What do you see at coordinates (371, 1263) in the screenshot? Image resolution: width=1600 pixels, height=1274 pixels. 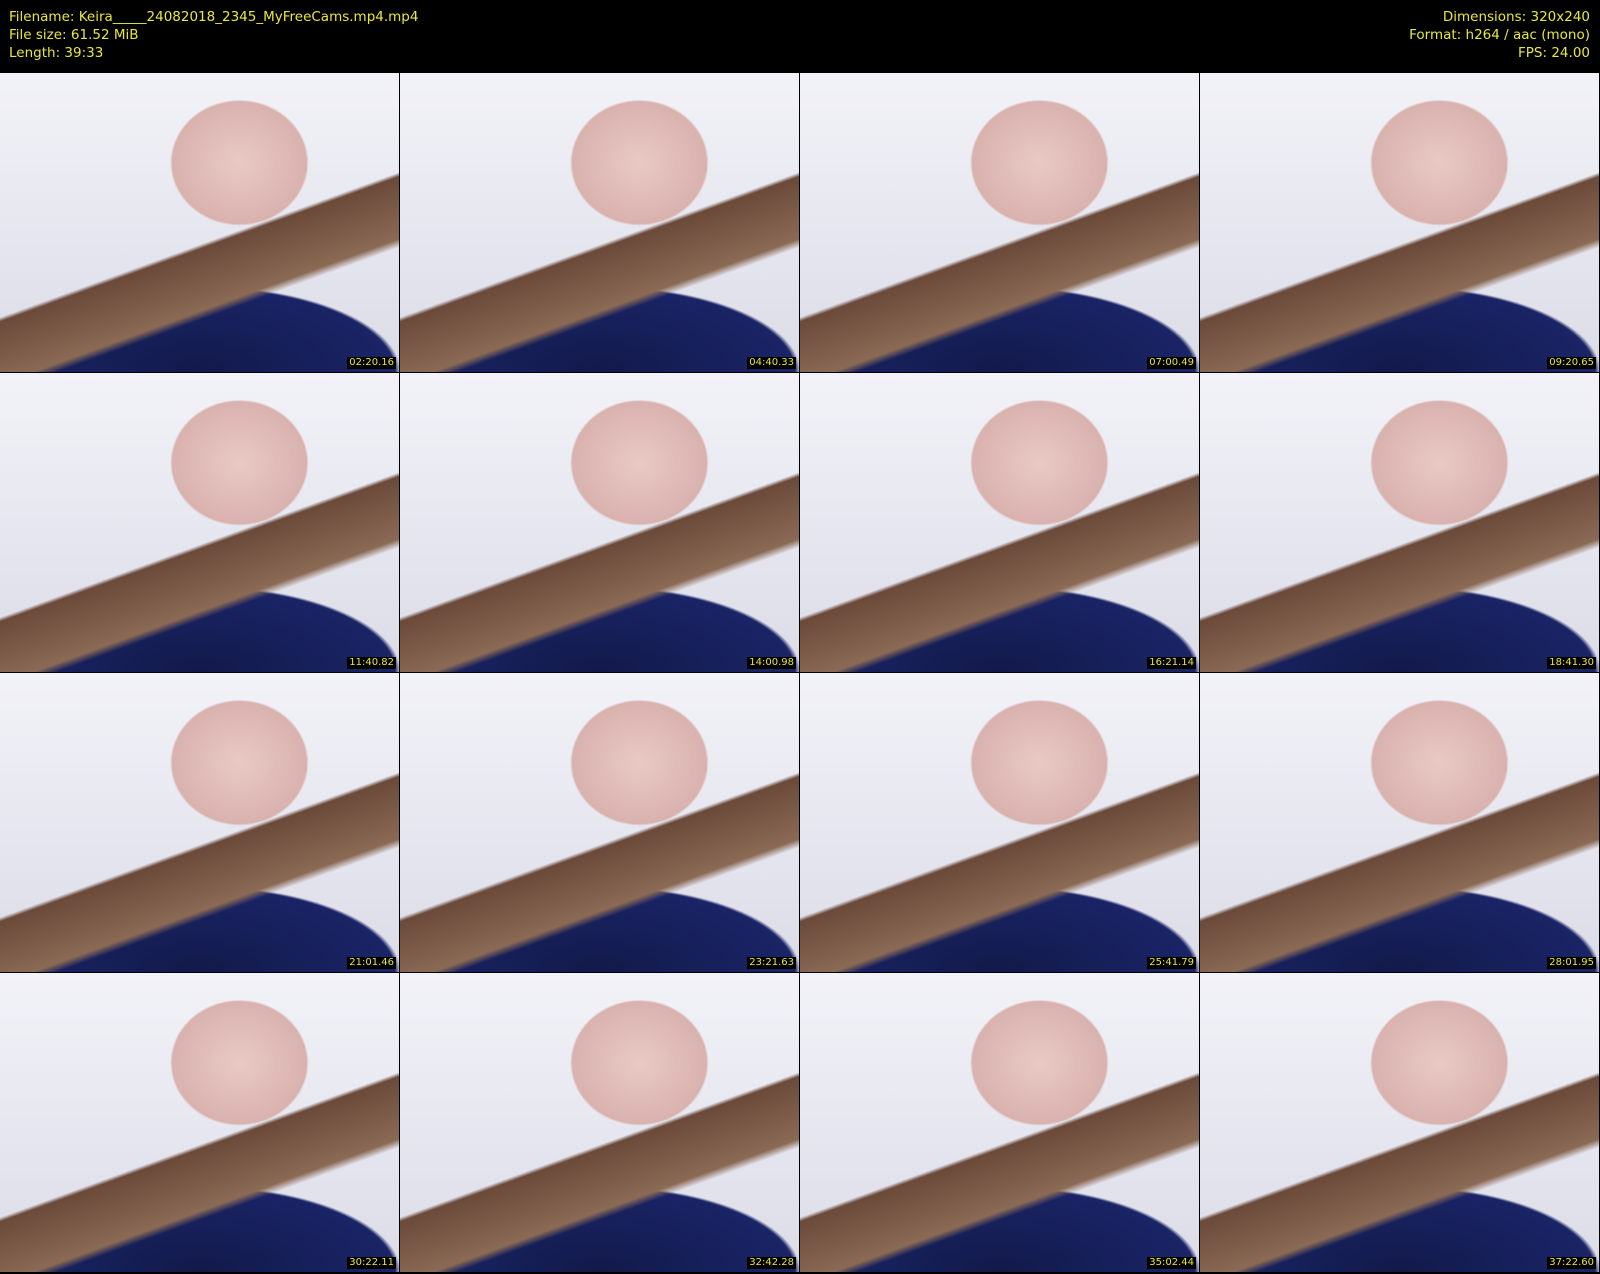 I see `timestamp-label: 30:22.11` at bounding box center [371, 1263].